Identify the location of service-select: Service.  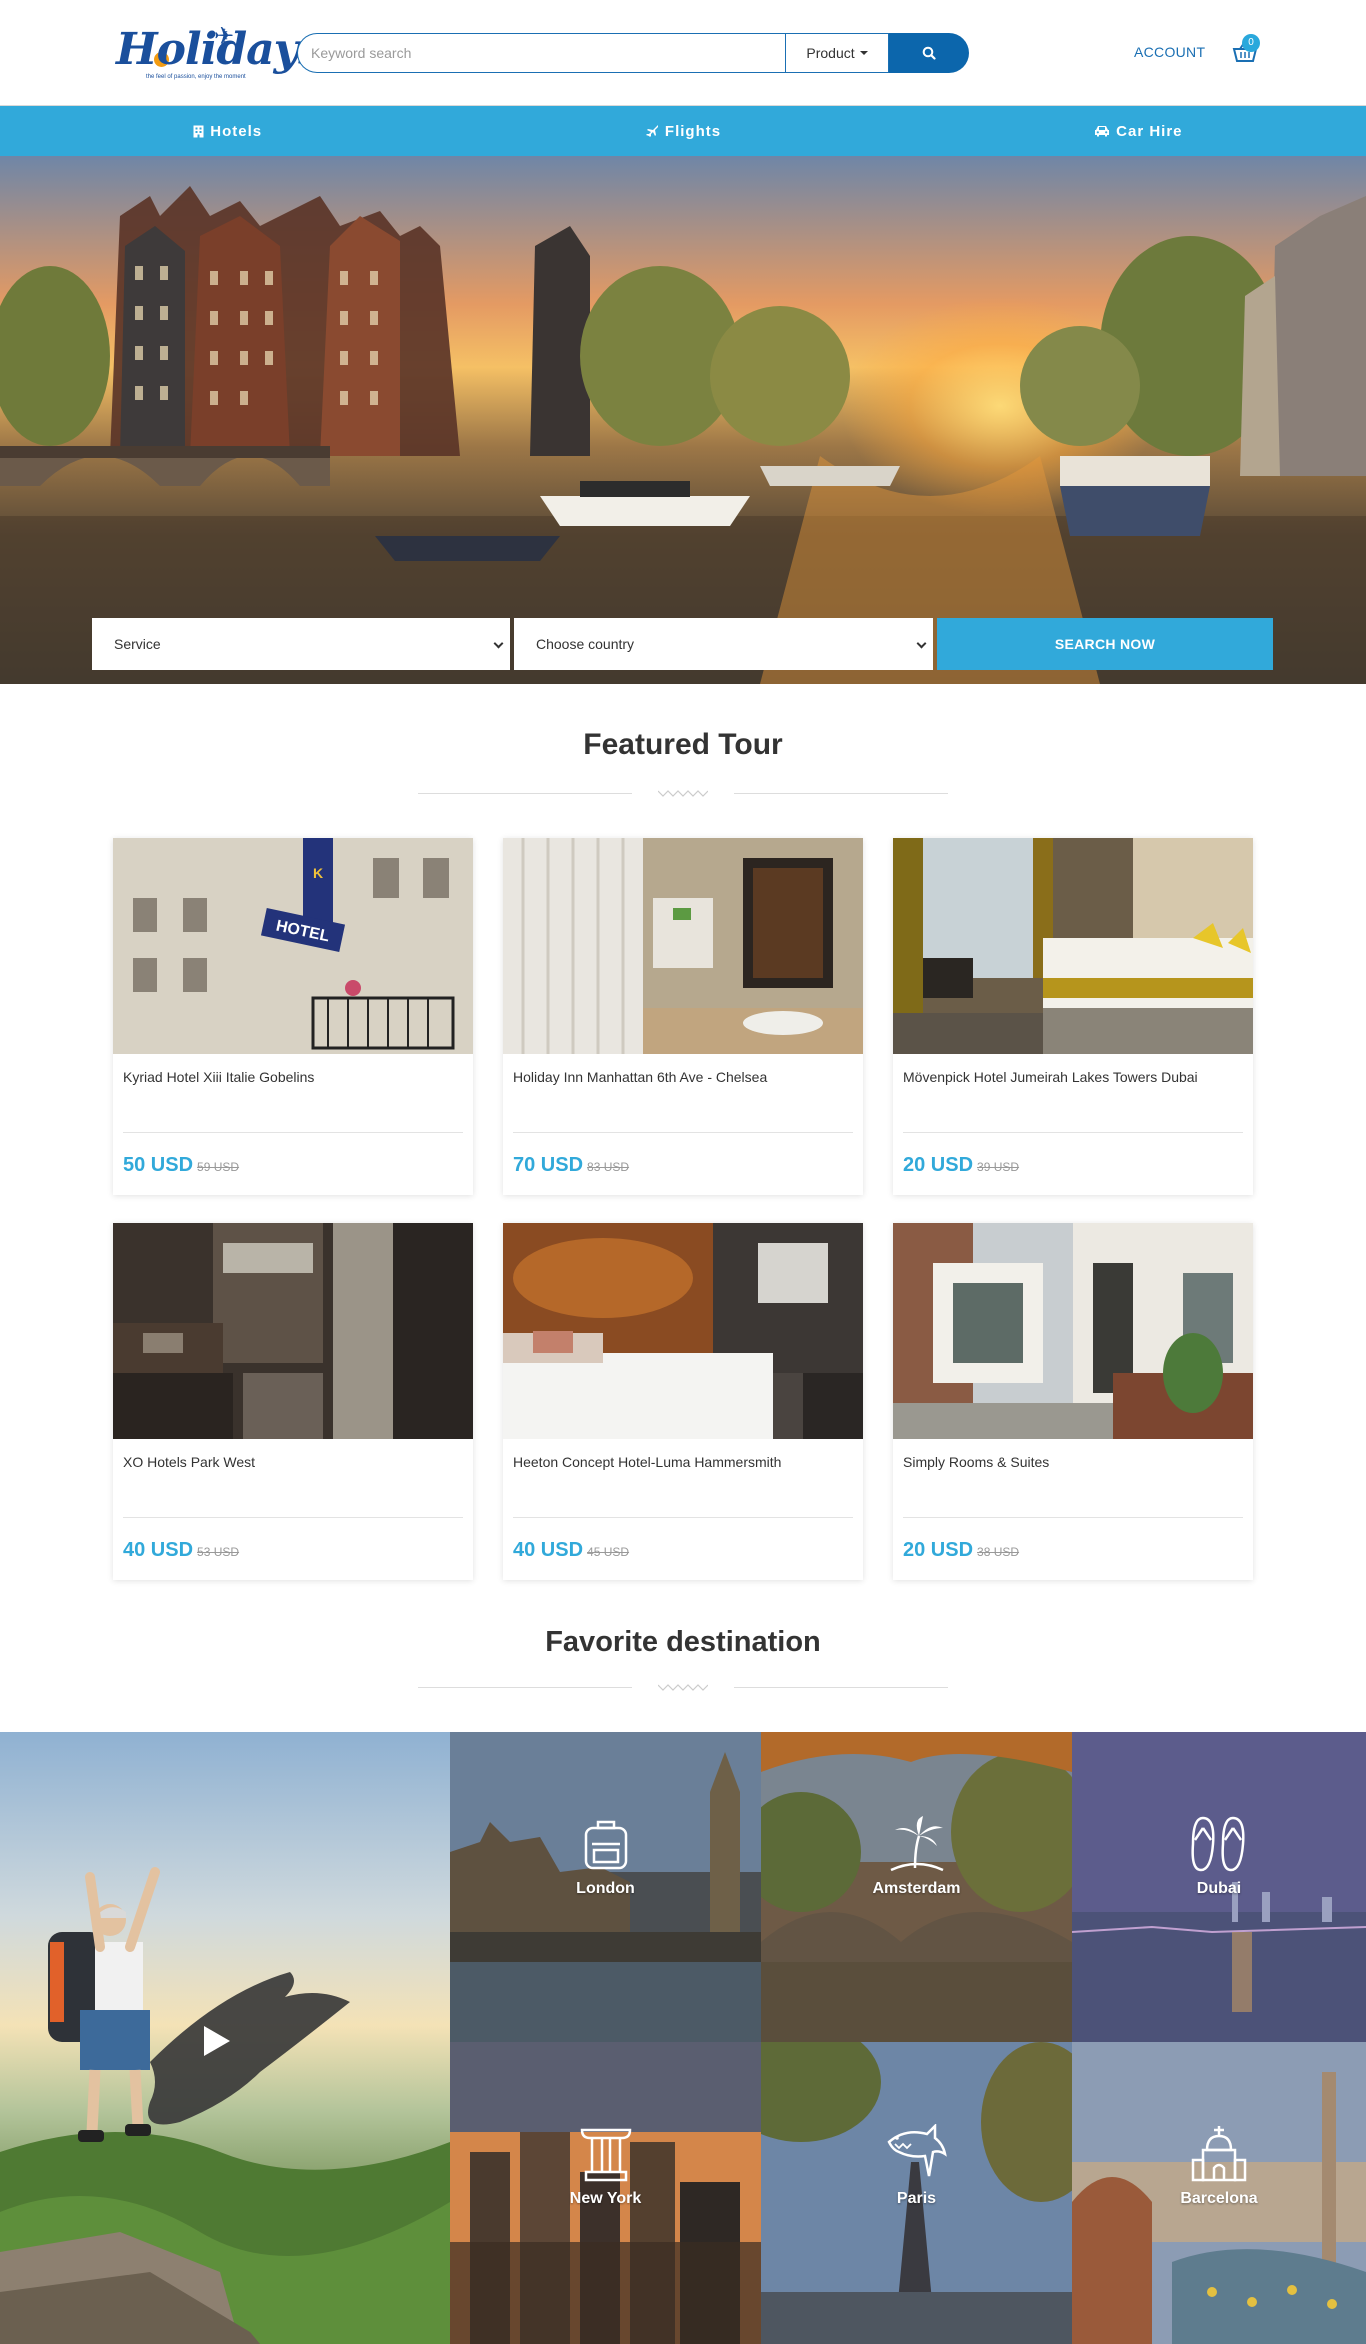
(301, 644).